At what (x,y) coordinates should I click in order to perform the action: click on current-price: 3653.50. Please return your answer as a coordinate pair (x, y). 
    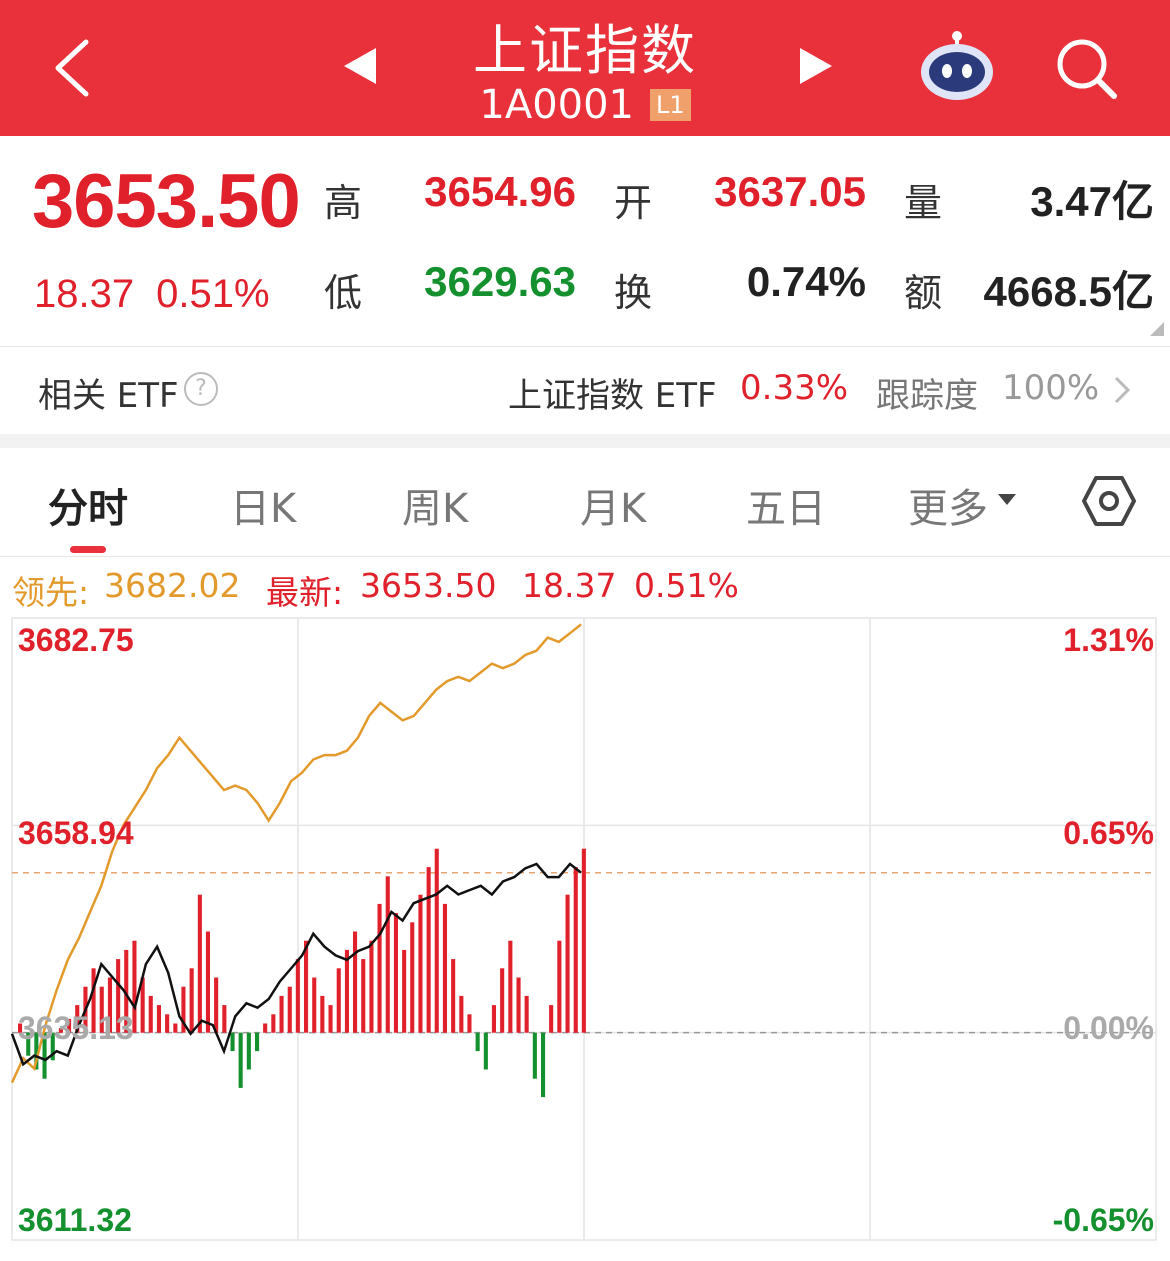
    Looking at the image, I should click on (166, 201).